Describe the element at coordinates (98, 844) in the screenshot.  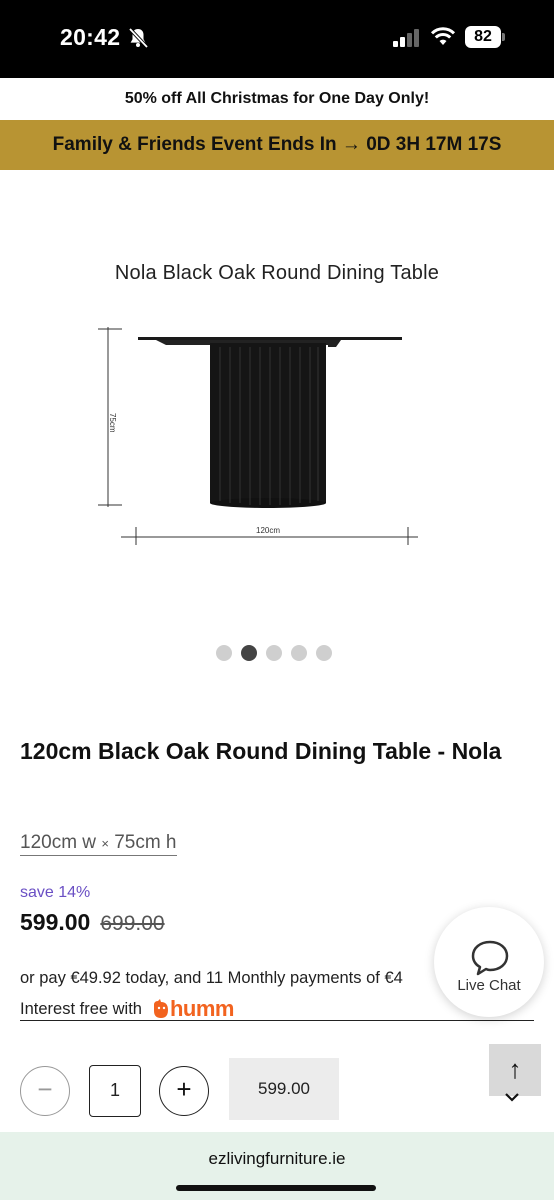
I see `variant-size-link: 120cm w × 75cm h` at that location.